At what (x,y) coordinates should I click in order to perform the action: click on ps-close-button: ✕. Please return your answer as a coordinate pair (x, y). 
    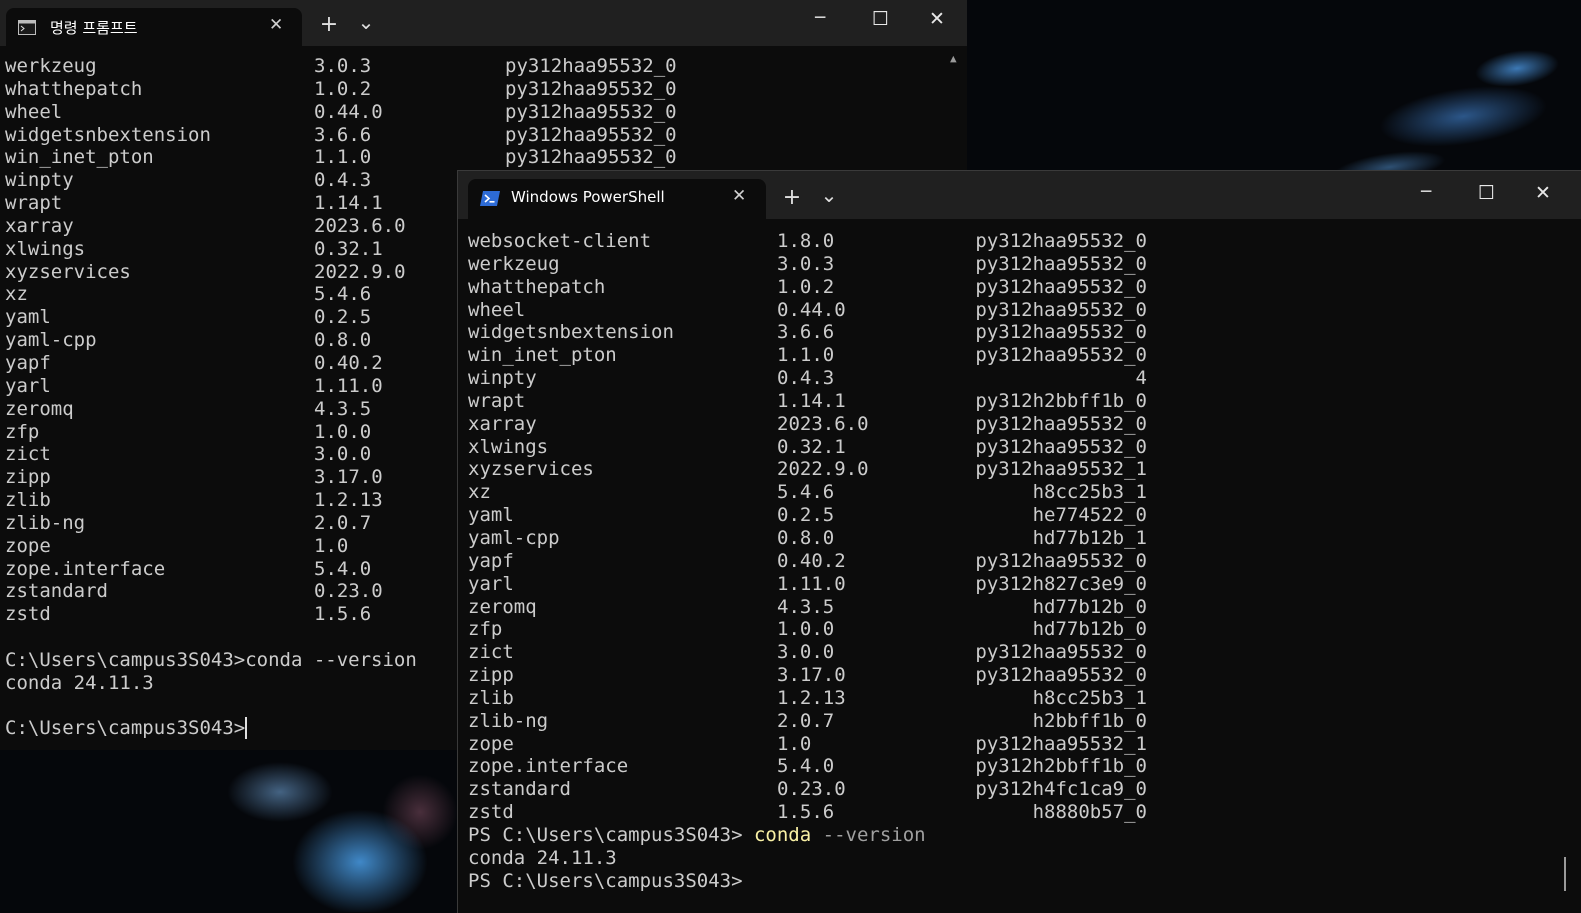
    Looking at the image, I should click on (1543, 193).